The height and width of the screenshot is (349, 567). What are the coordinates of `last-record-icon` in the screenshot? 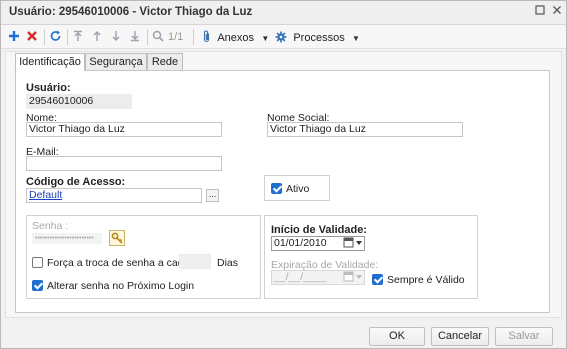 It's located at (135, 37).